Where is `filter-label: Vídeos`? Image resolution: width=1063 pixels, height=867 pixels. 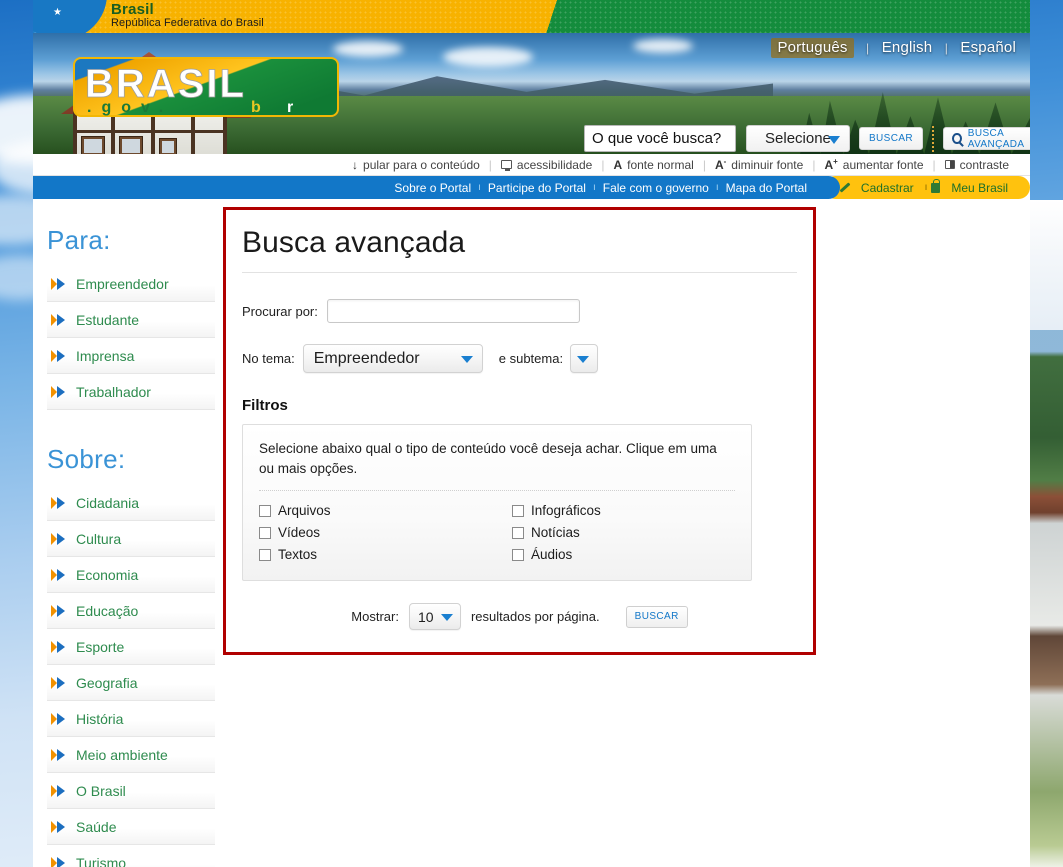 filter-label: Vídeos is located at coordinates (299, 533).